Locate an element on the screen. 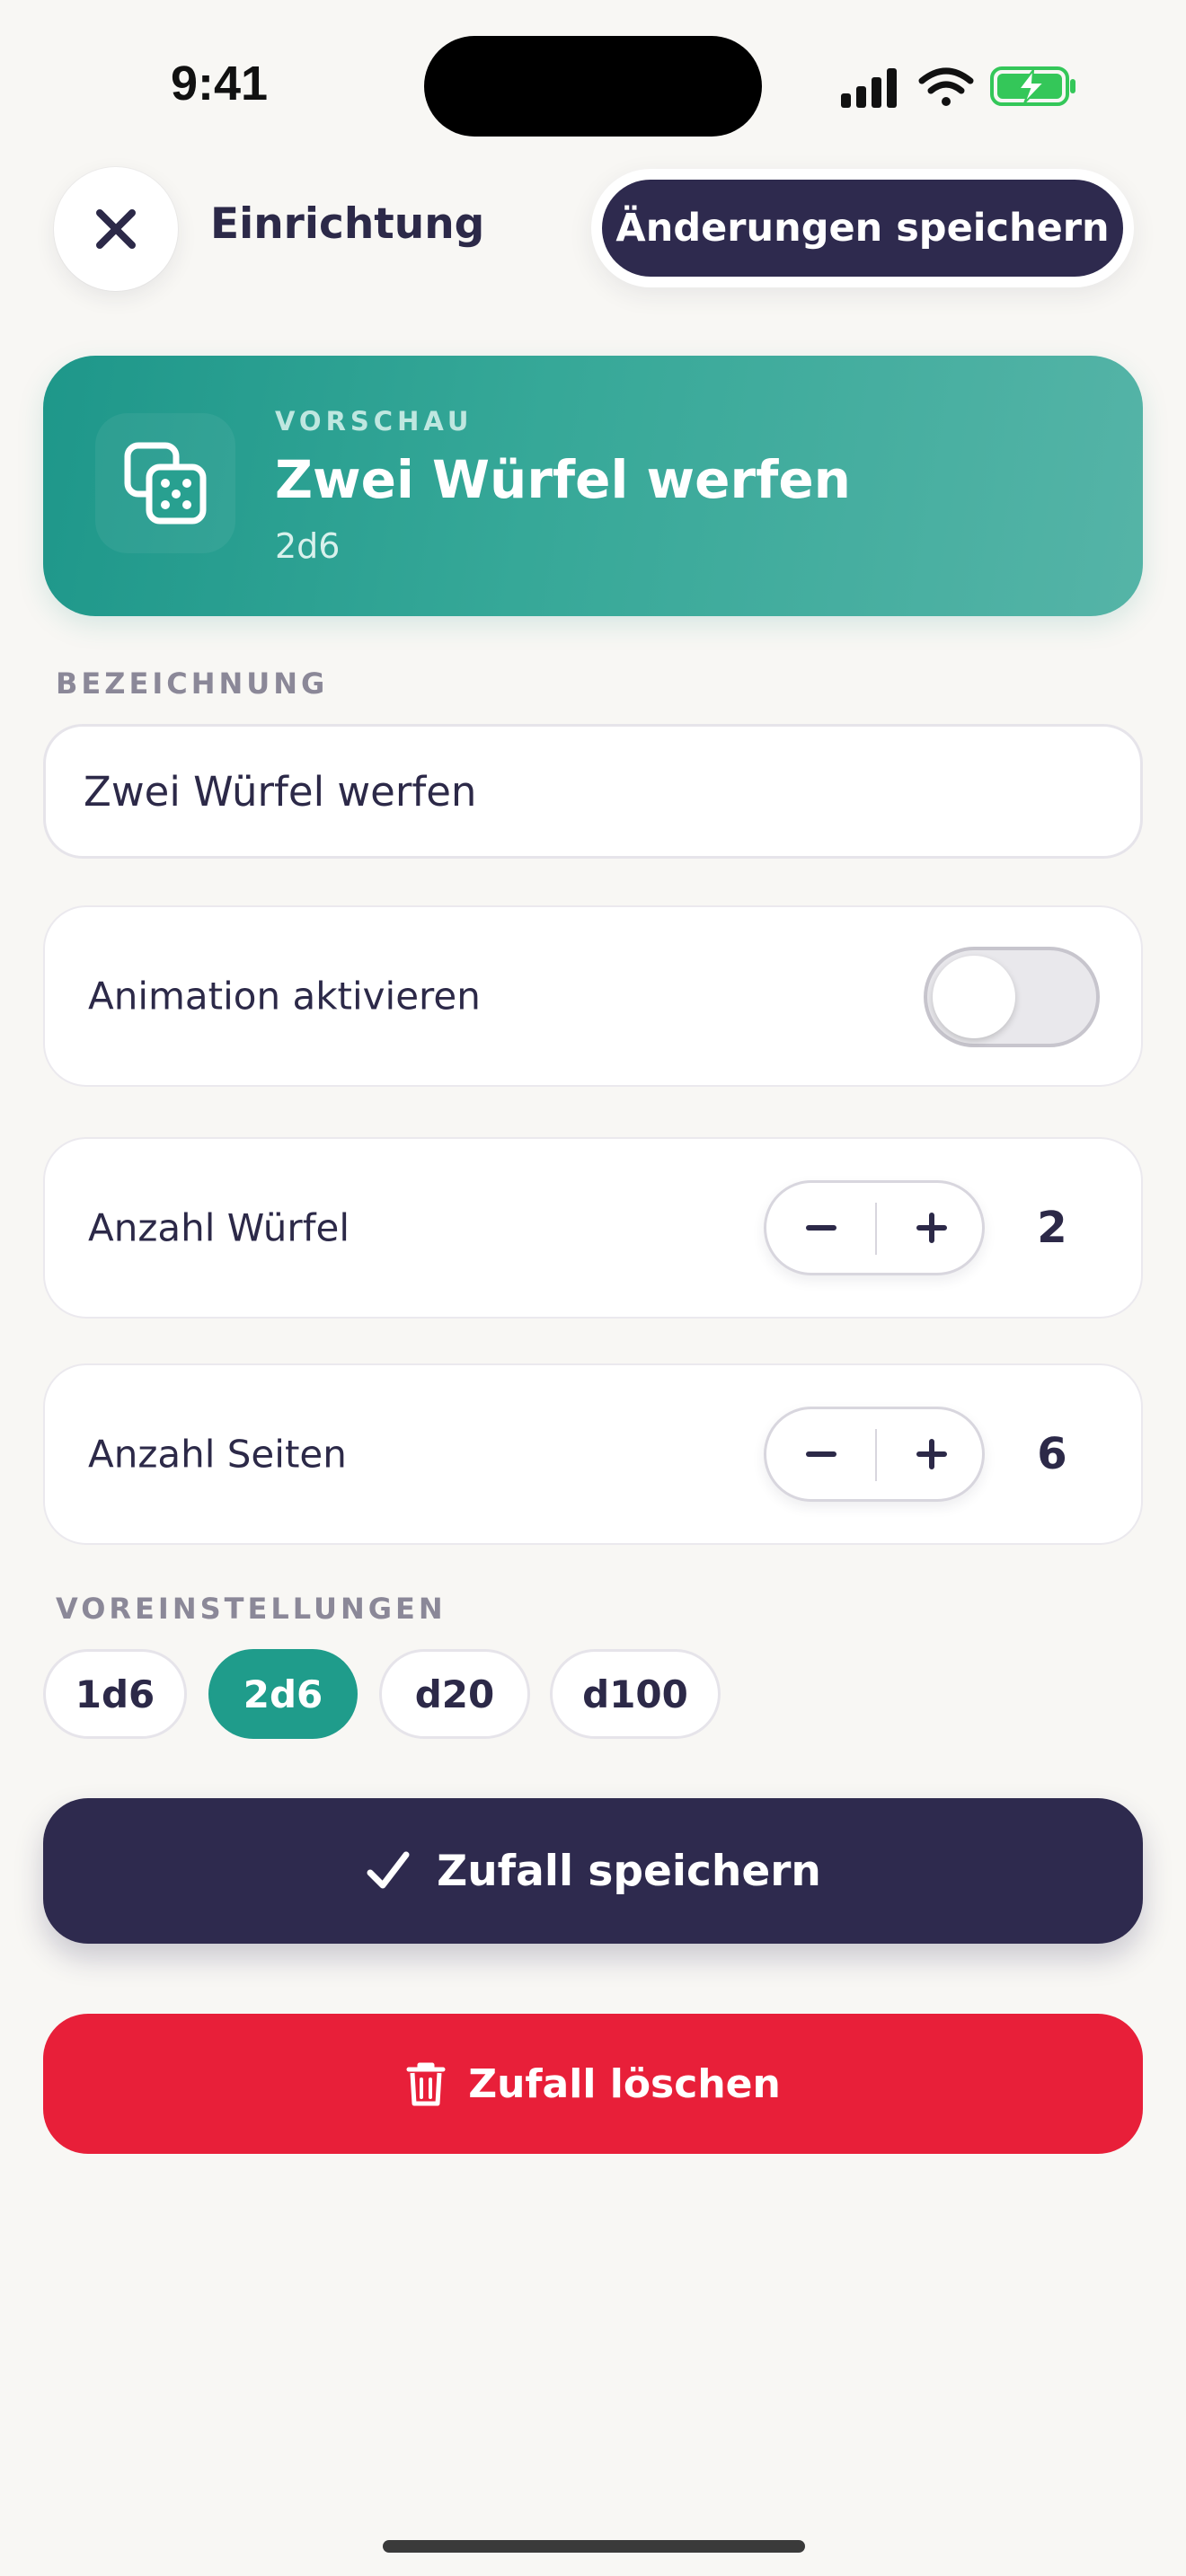 This screenshot has width=1186, height=2576. animation-label: Animation aktivieren is located at coordinates (284, 996).